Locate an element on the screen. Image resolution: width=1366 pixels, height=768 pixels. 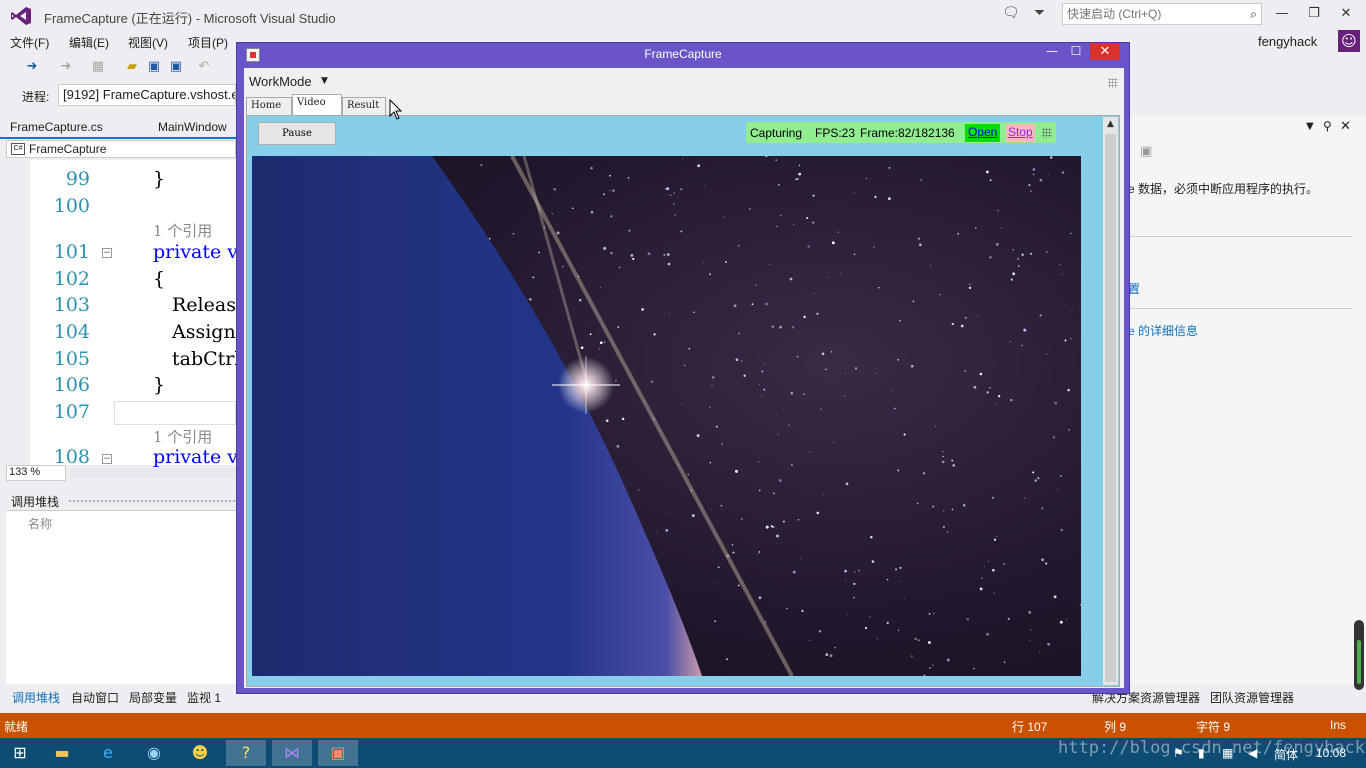
scroll-up-icon: ▲ is located at coordinates (1110, 124).